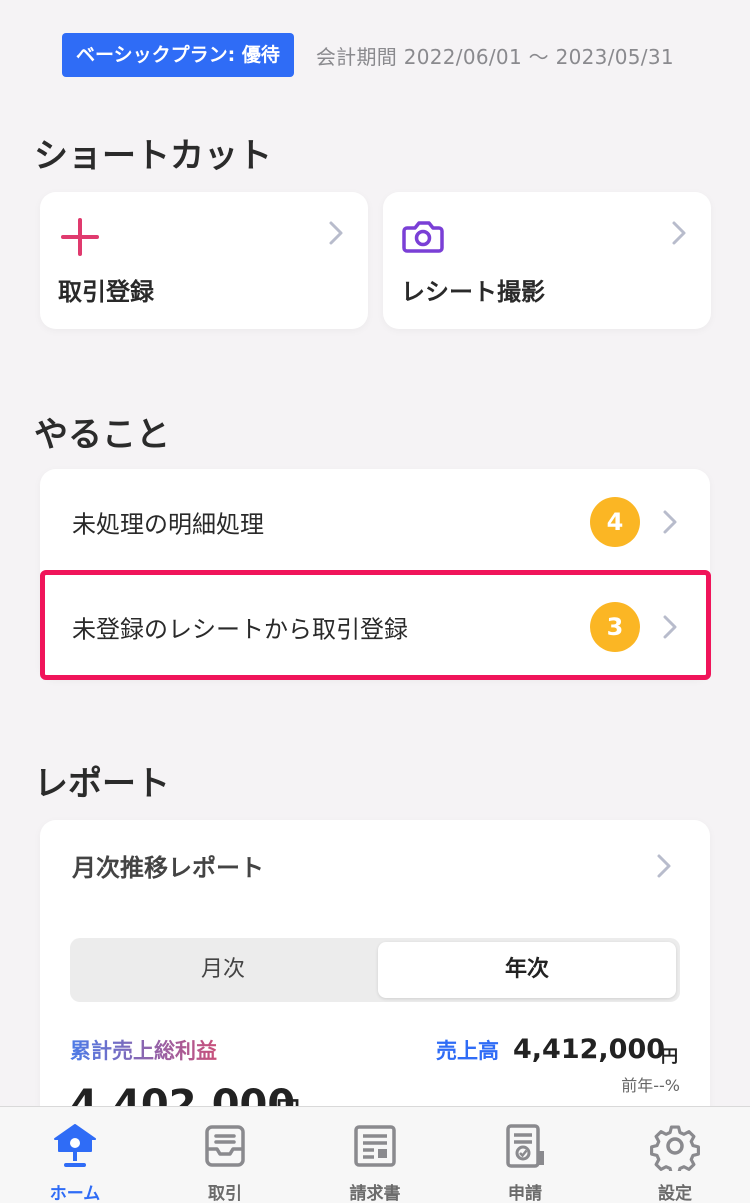 This screenshot has width=750, height=1203. Describe the element at coordinates (225, 1146) in the screenshot. I see `inbox-icon` at that location.